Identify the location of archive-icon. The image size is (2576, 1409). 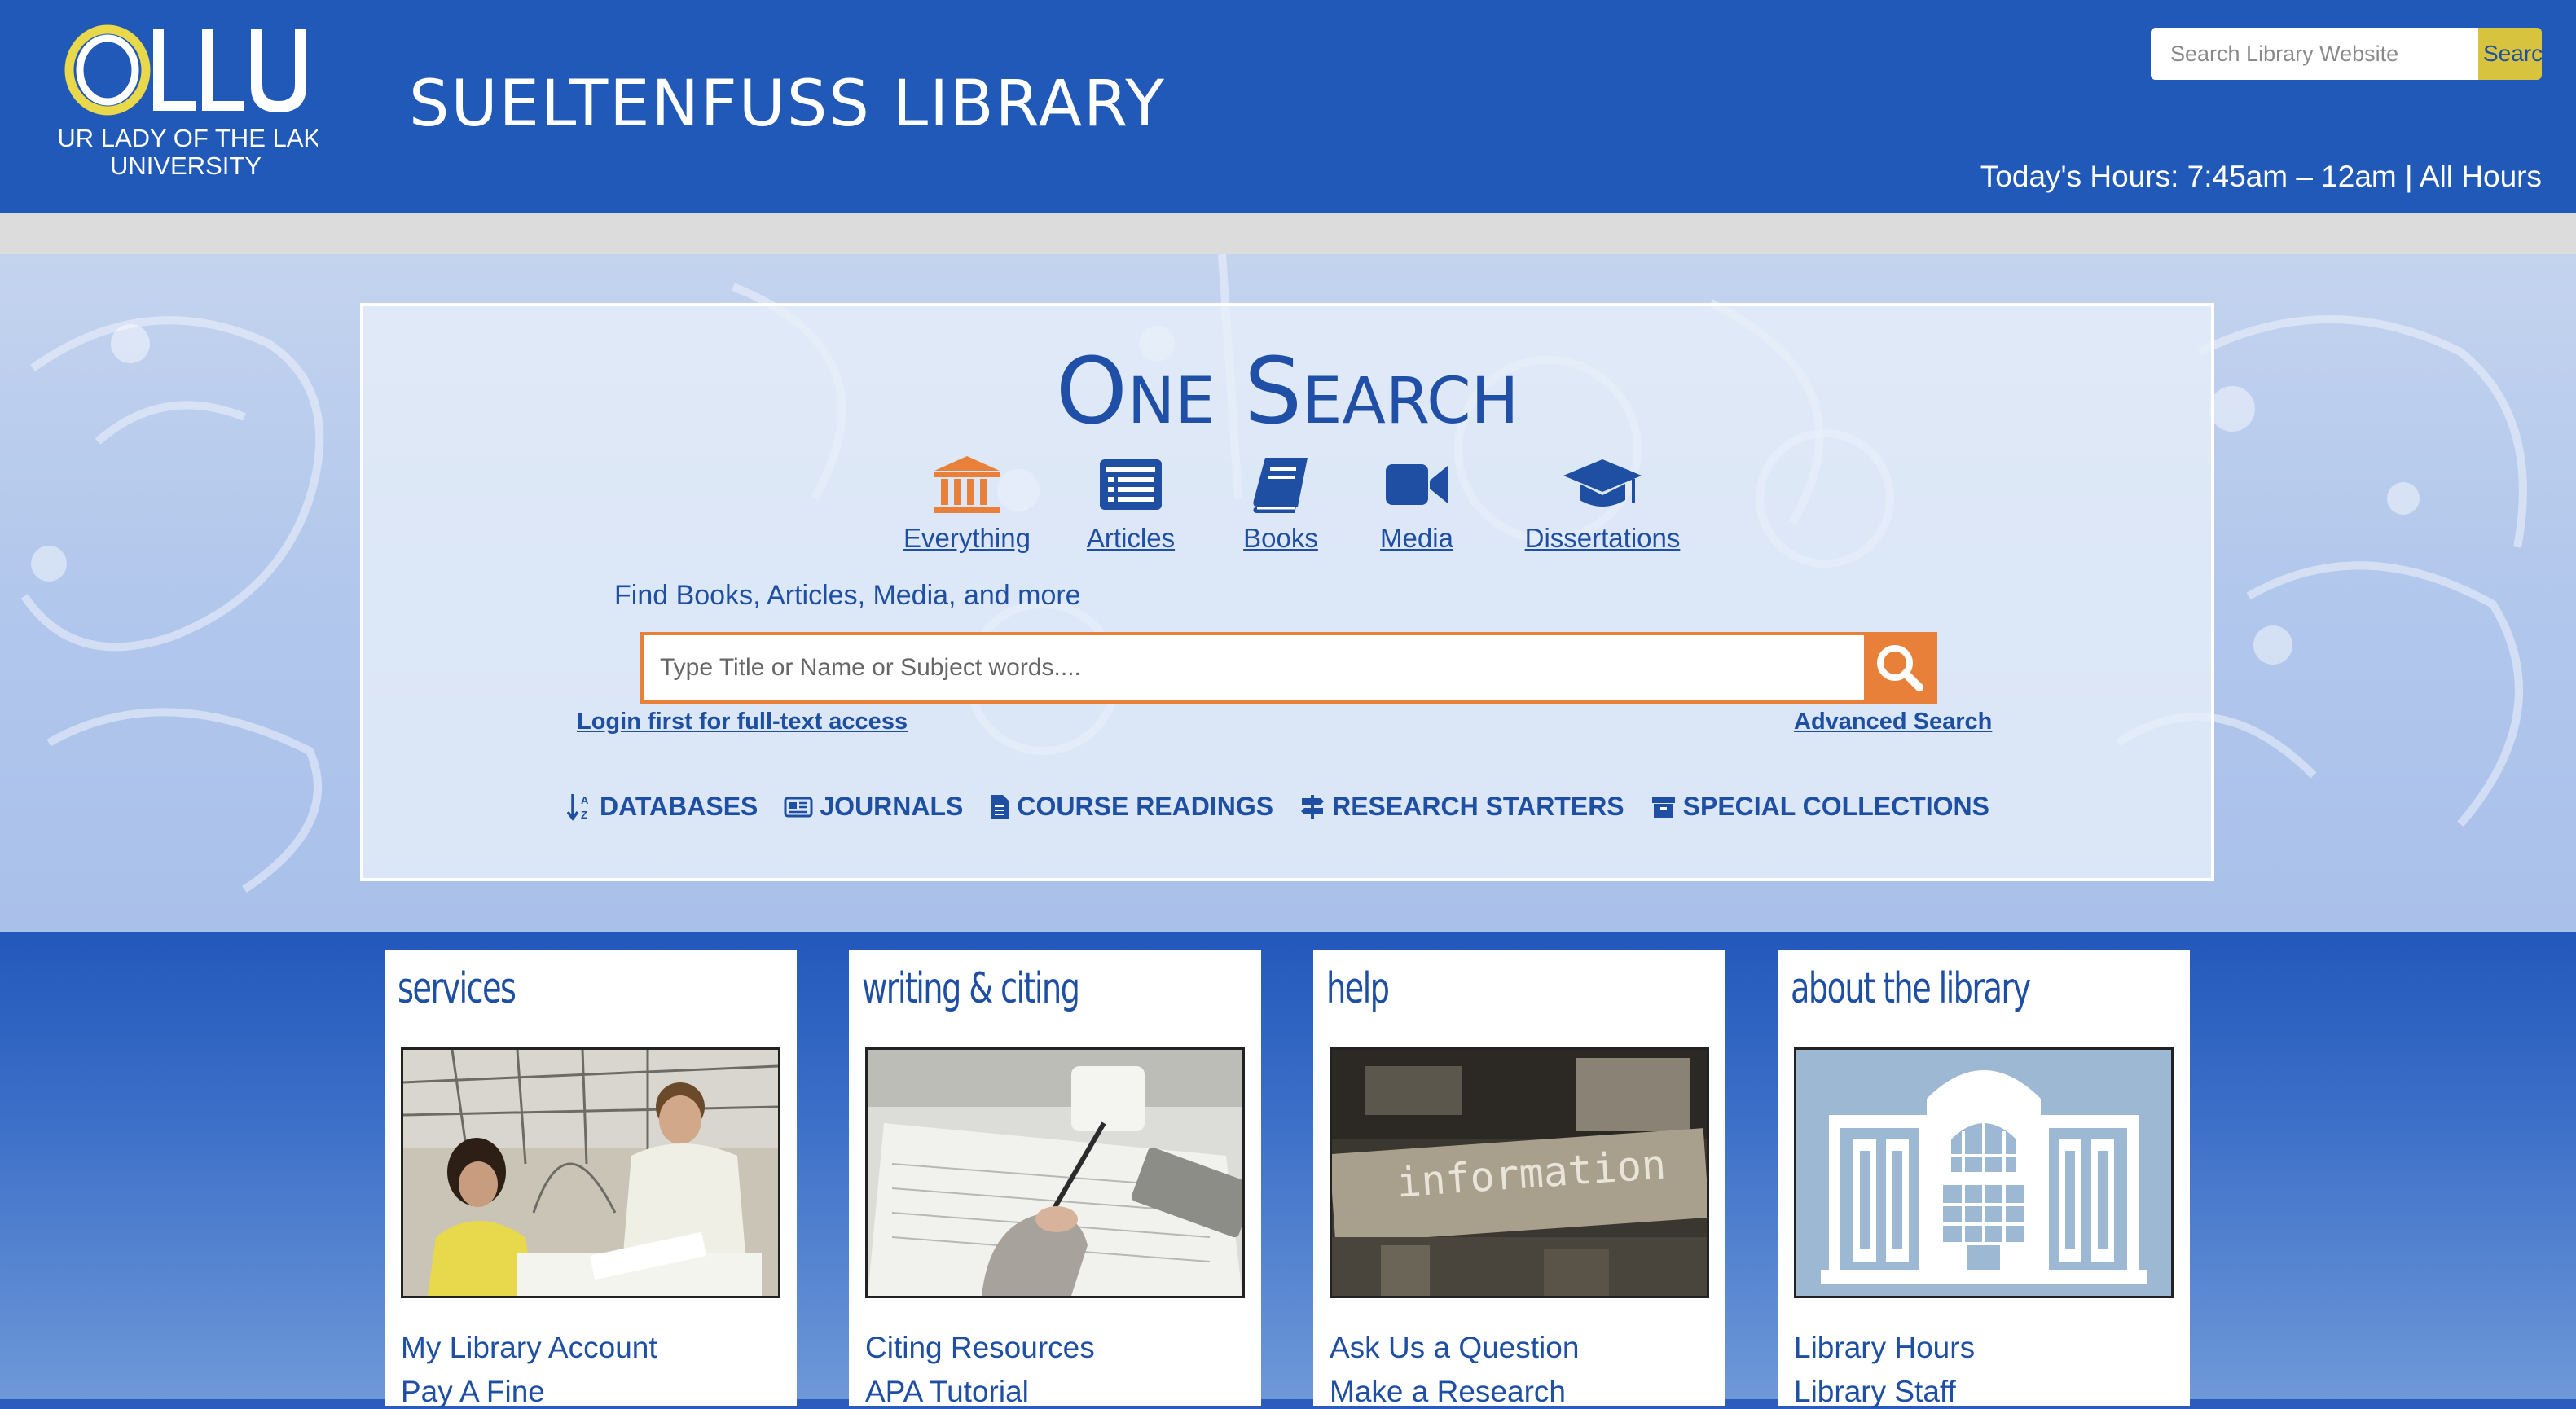
(1663, 807).